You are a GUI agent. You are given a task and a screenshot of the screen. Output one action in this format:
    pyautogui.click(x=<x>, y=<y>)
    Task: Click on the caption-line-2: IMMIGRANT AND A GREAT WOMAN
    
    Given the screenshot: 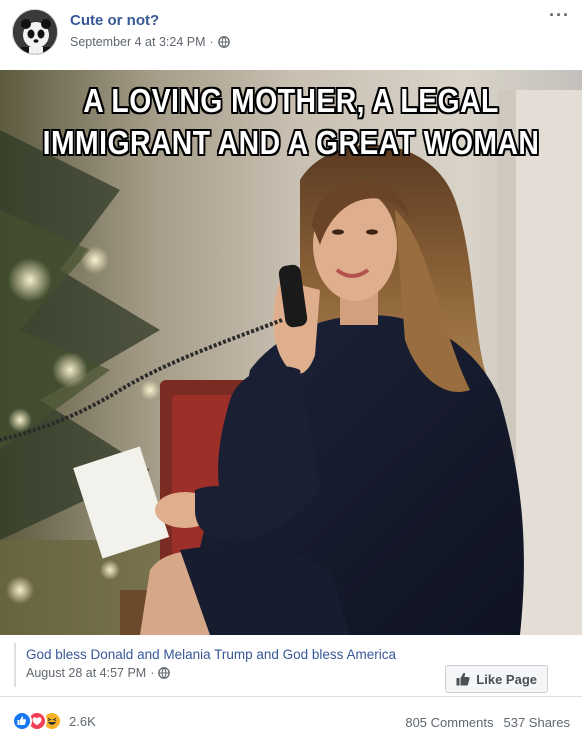 What is the action you would take?
    pyautogui.click(x=291, y=142)
    